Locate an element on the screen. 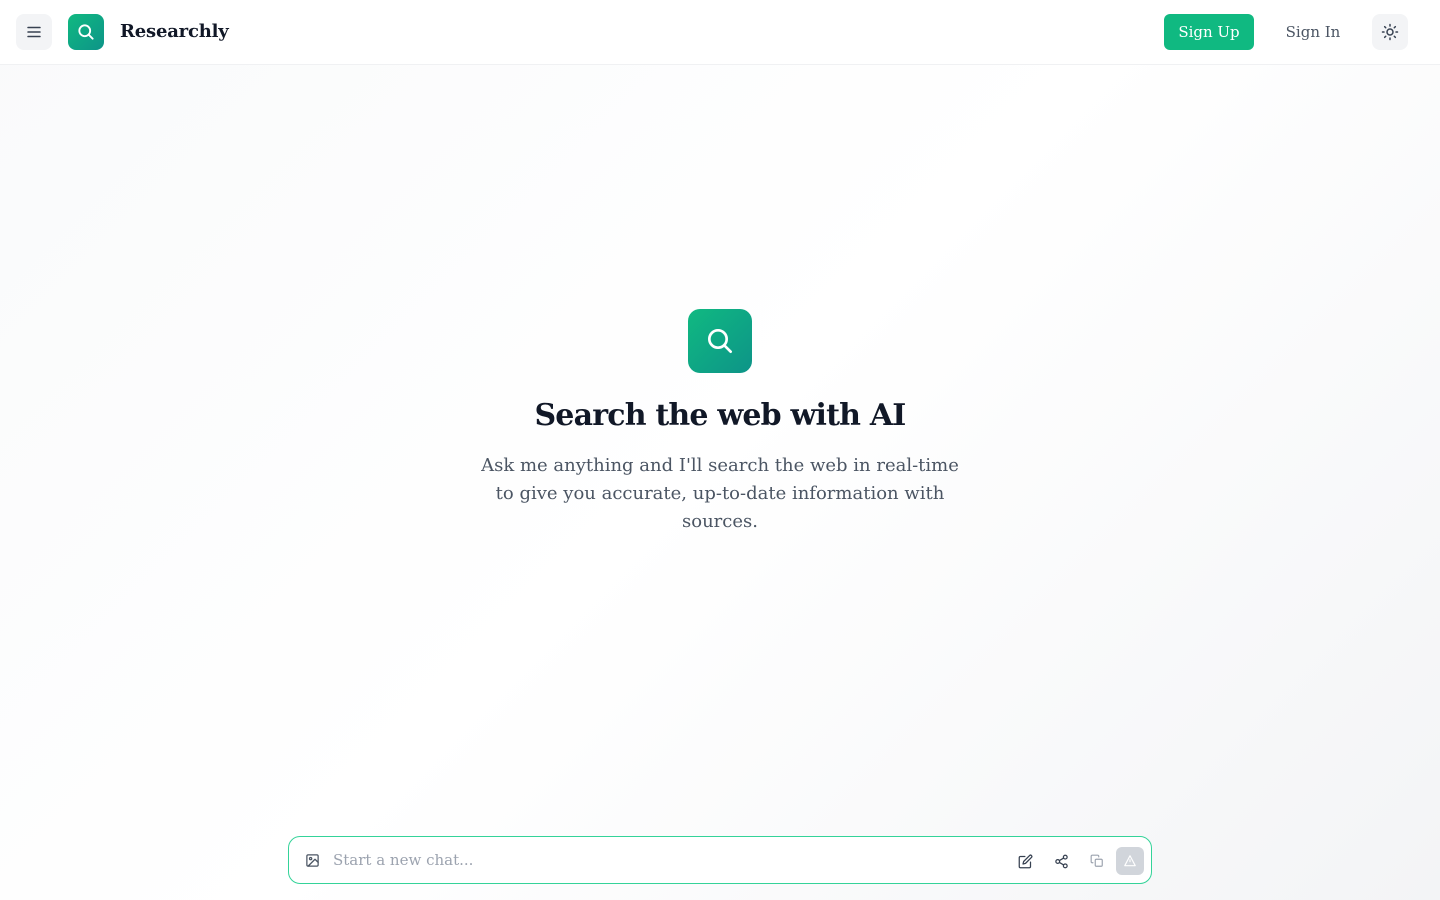  logo is located at coordinates (86, 32).